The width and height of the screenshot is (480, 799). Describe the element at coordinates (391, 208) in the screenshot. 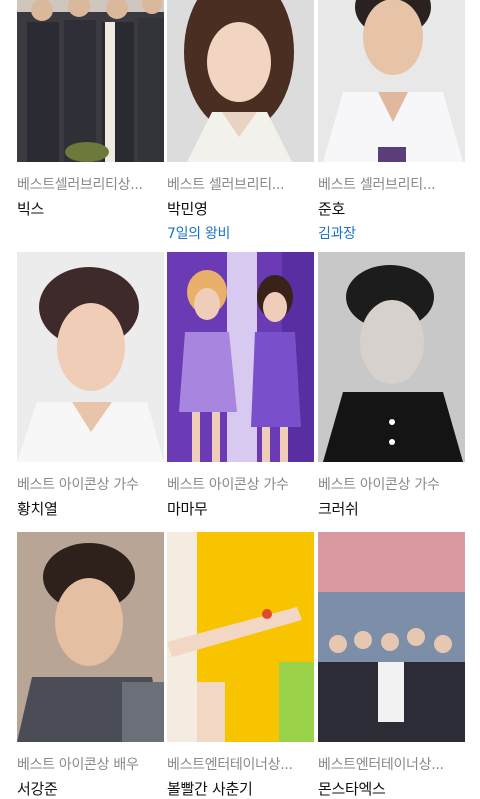

I see `celebrity-name: 준호` at that location.